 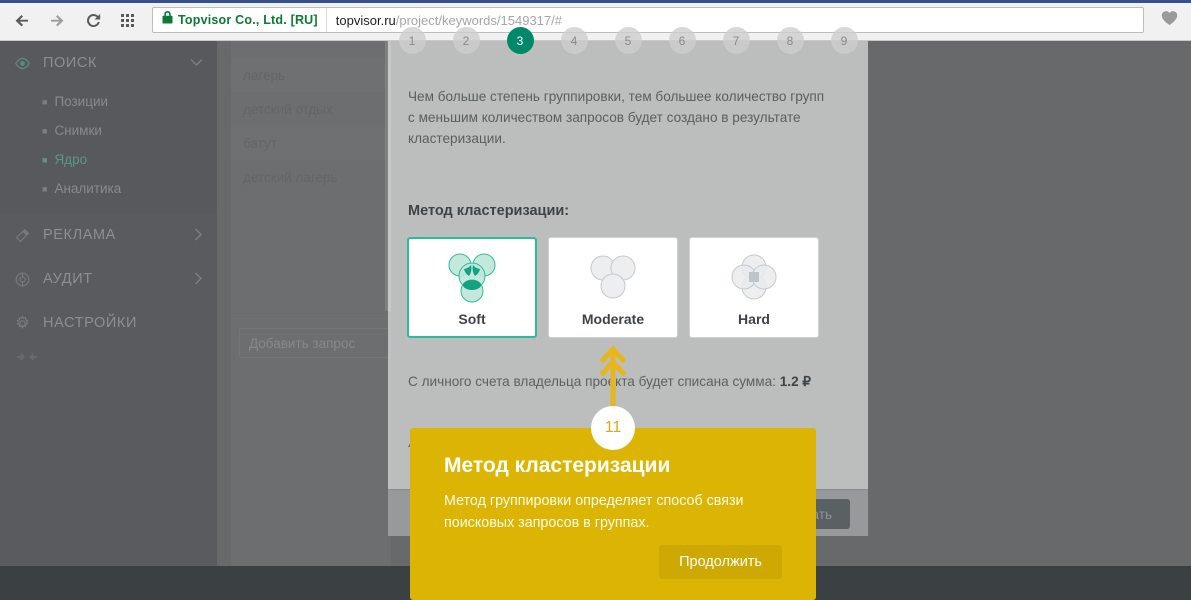 What do you see at coordinates (613, 428) in the screenshot?
I see `tour-step-badge: 11` at bounding box center [613, 428].